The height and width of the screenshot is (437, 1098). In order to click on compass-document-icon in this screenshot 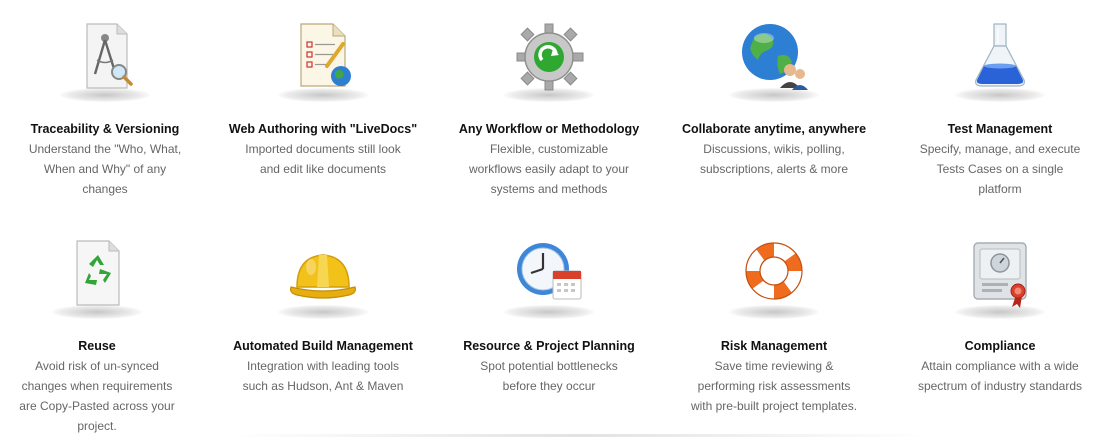, I will do `click(109, 56)`.